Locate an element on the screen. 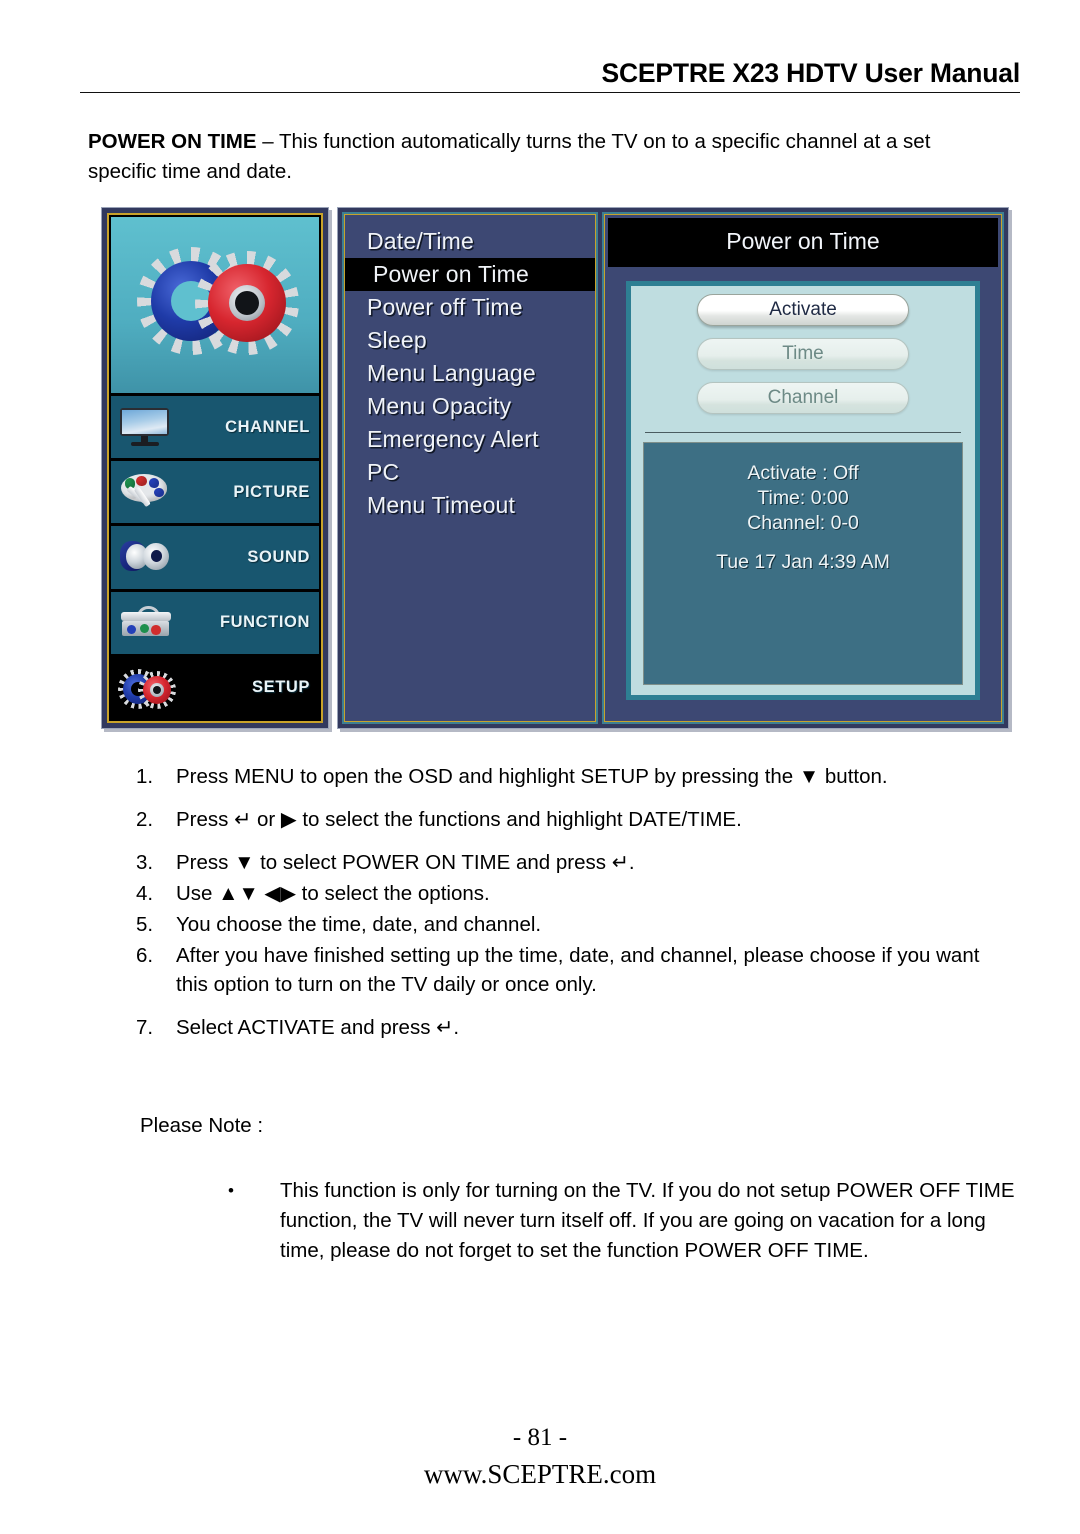  menu-item-pc: PC is located at coordinates (470, 472).